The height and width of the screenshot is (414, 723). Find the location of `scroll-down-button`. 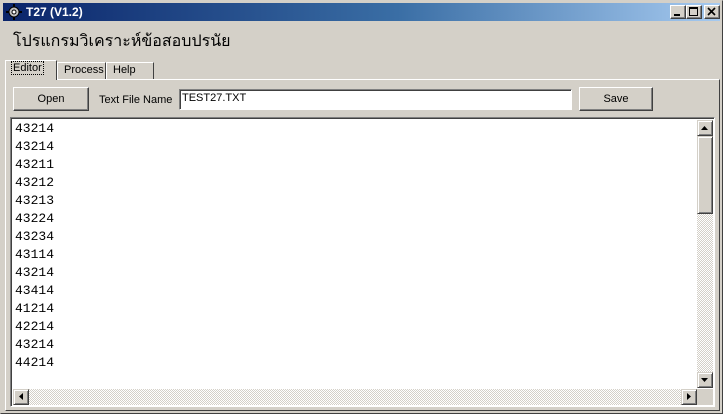

scroll-down-button is located at coordinates (705, 380).